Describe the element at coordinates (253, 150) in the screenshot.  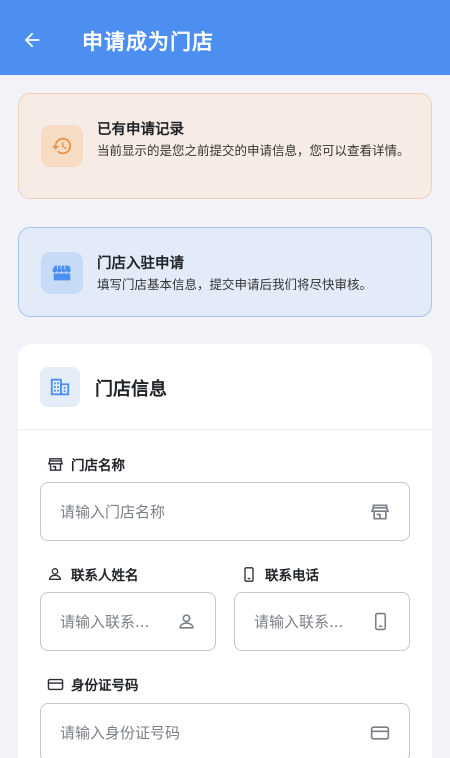
I see `history-notice-description: 当前显示的是您之前提交的申请信息，您可以查看详情。` at that location.